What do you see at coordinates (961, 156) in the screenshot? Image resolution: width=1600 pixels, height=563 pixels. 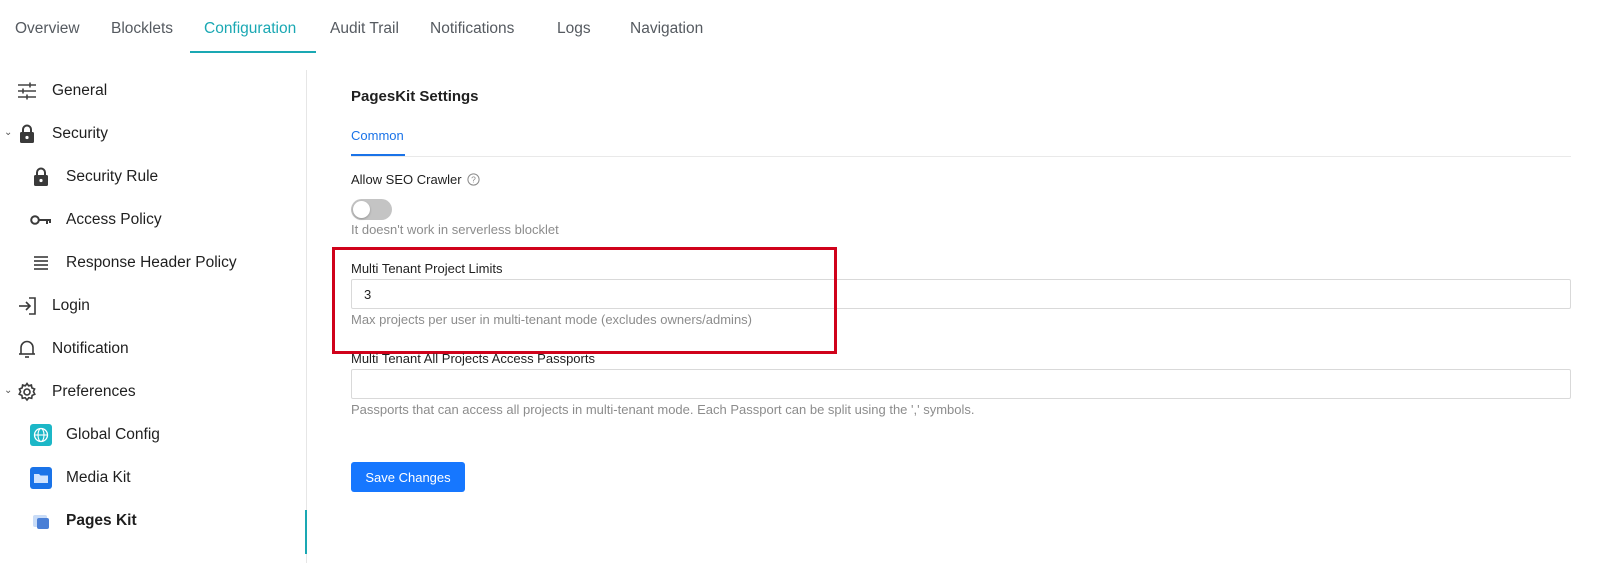 I see `subtab-divider` at bounding box center [961, 156].